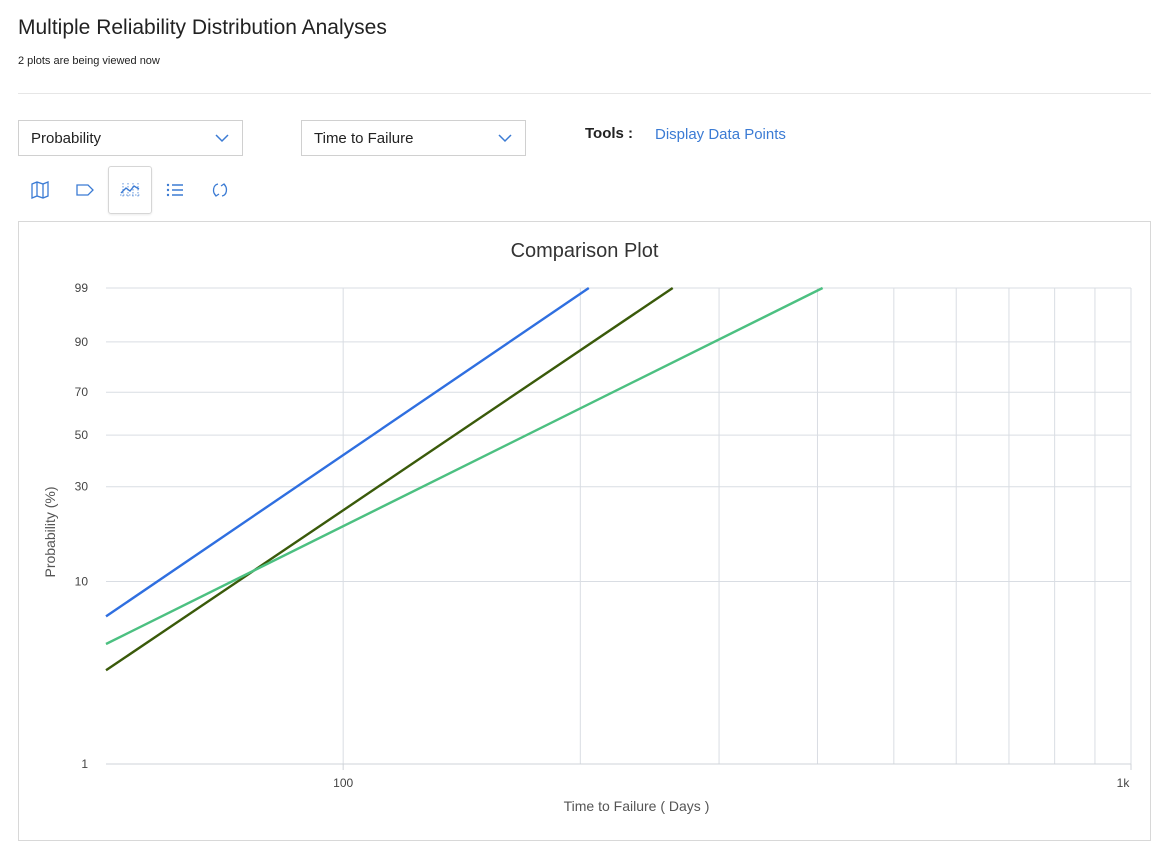 The image size is (1169, 854). What do you see at coordinates (84, 764) in the screenshot?
I see `y-tick-label: 1` at bounding box center [84, 764].